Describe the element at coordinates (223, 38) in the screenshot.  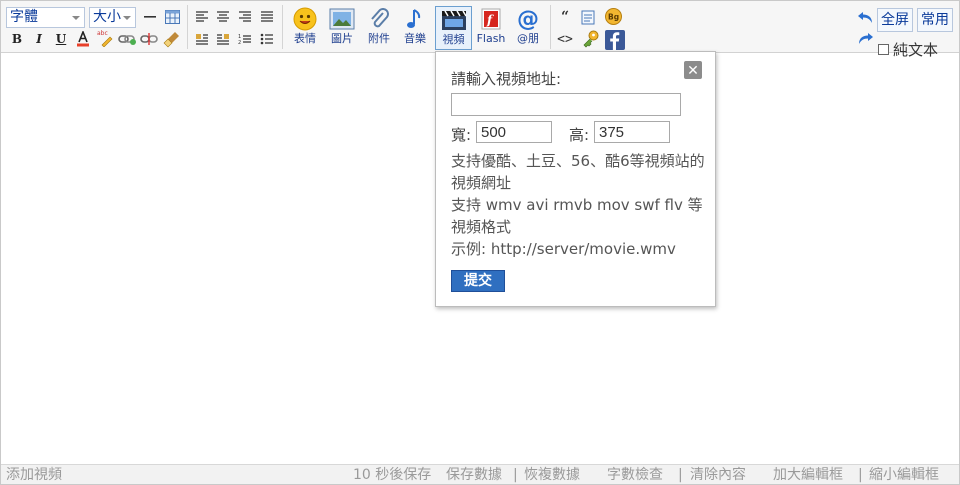
I see `float-right-icon` at that location.